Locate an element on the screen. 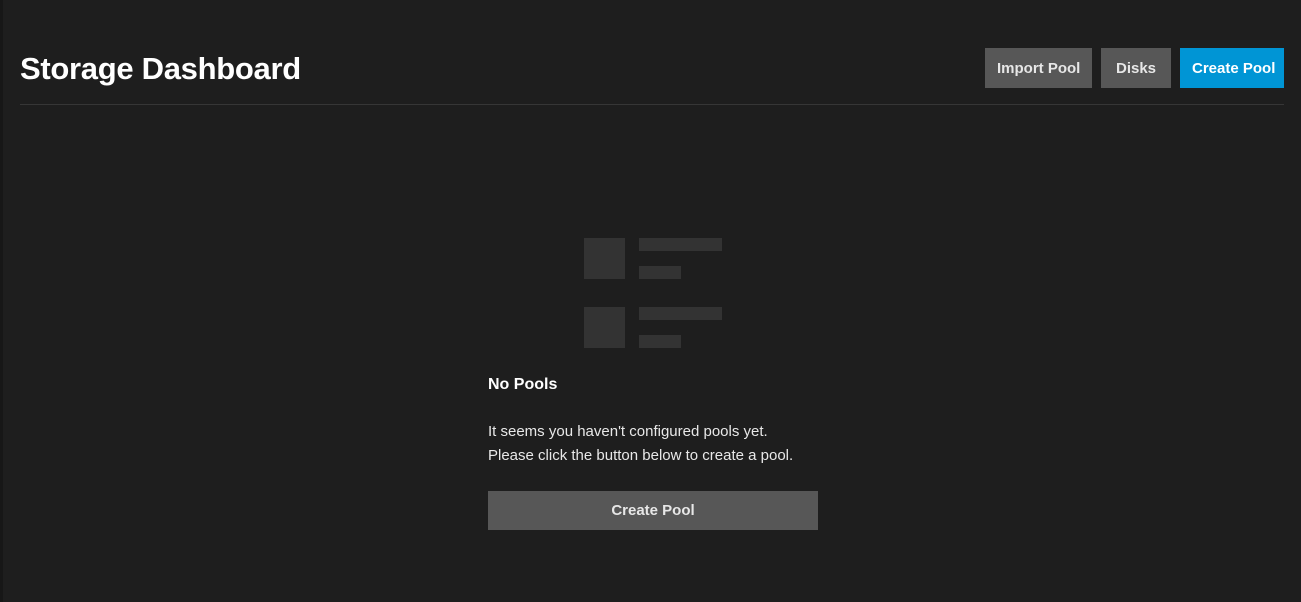 The image size is (1301, 602). placeholder-block-top is located at coordinates (604, 258).